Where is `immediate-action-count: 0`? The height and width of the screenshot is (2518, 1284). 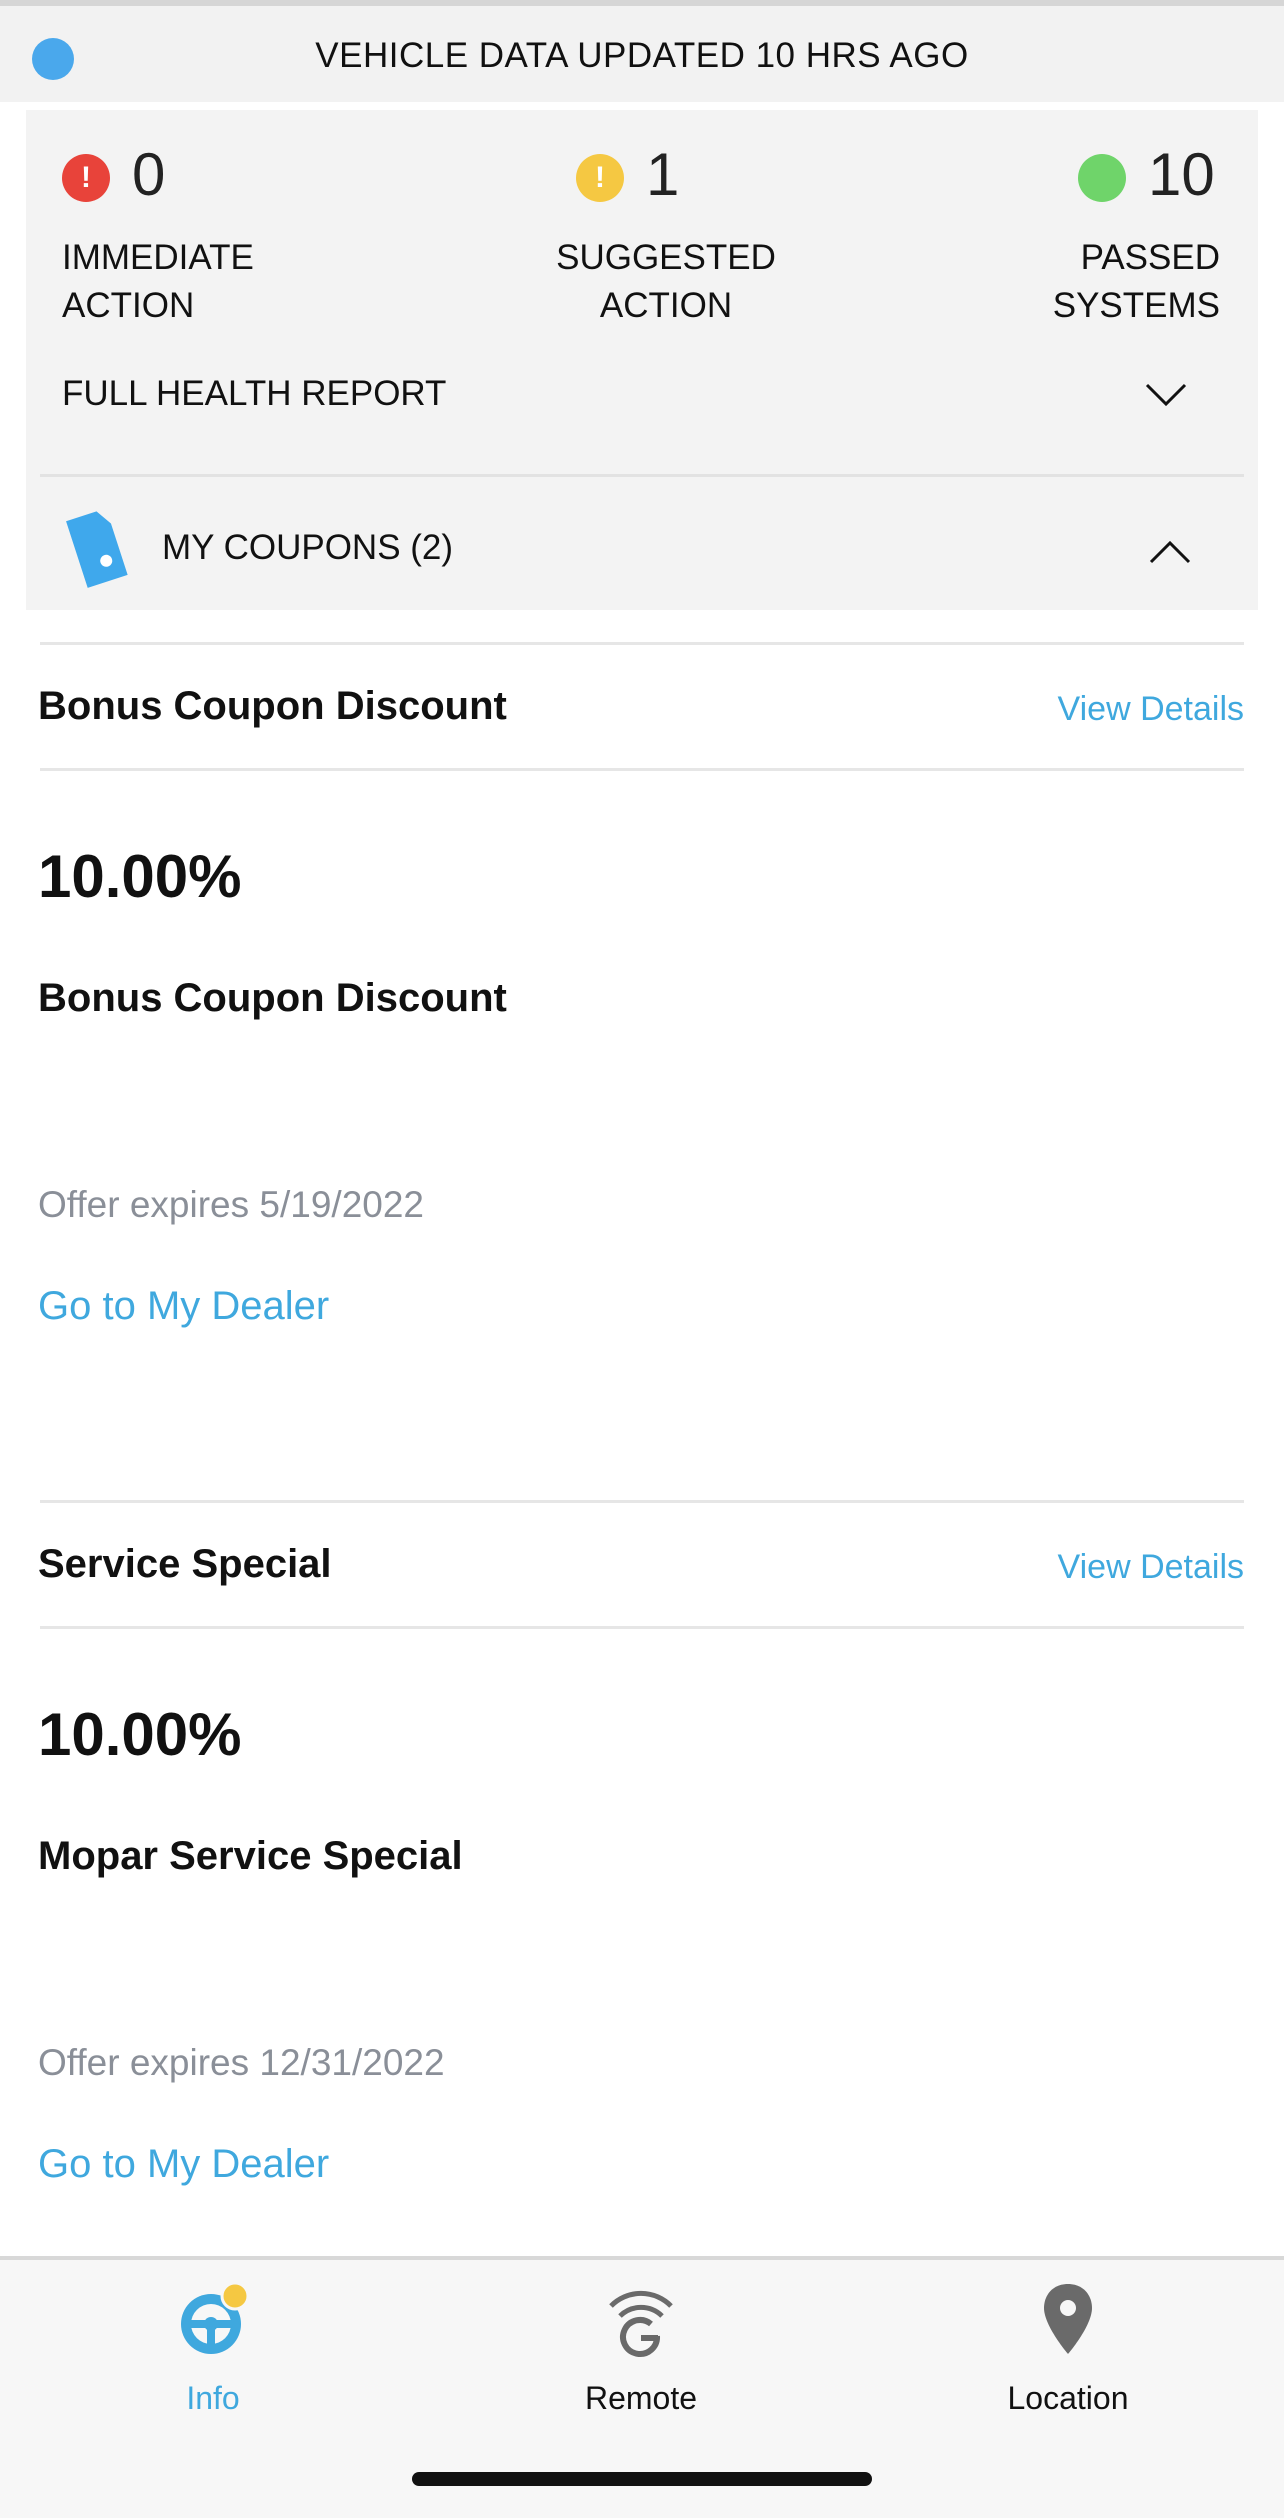
immediate-action-count: 0 is located at coordinates (149, 174).